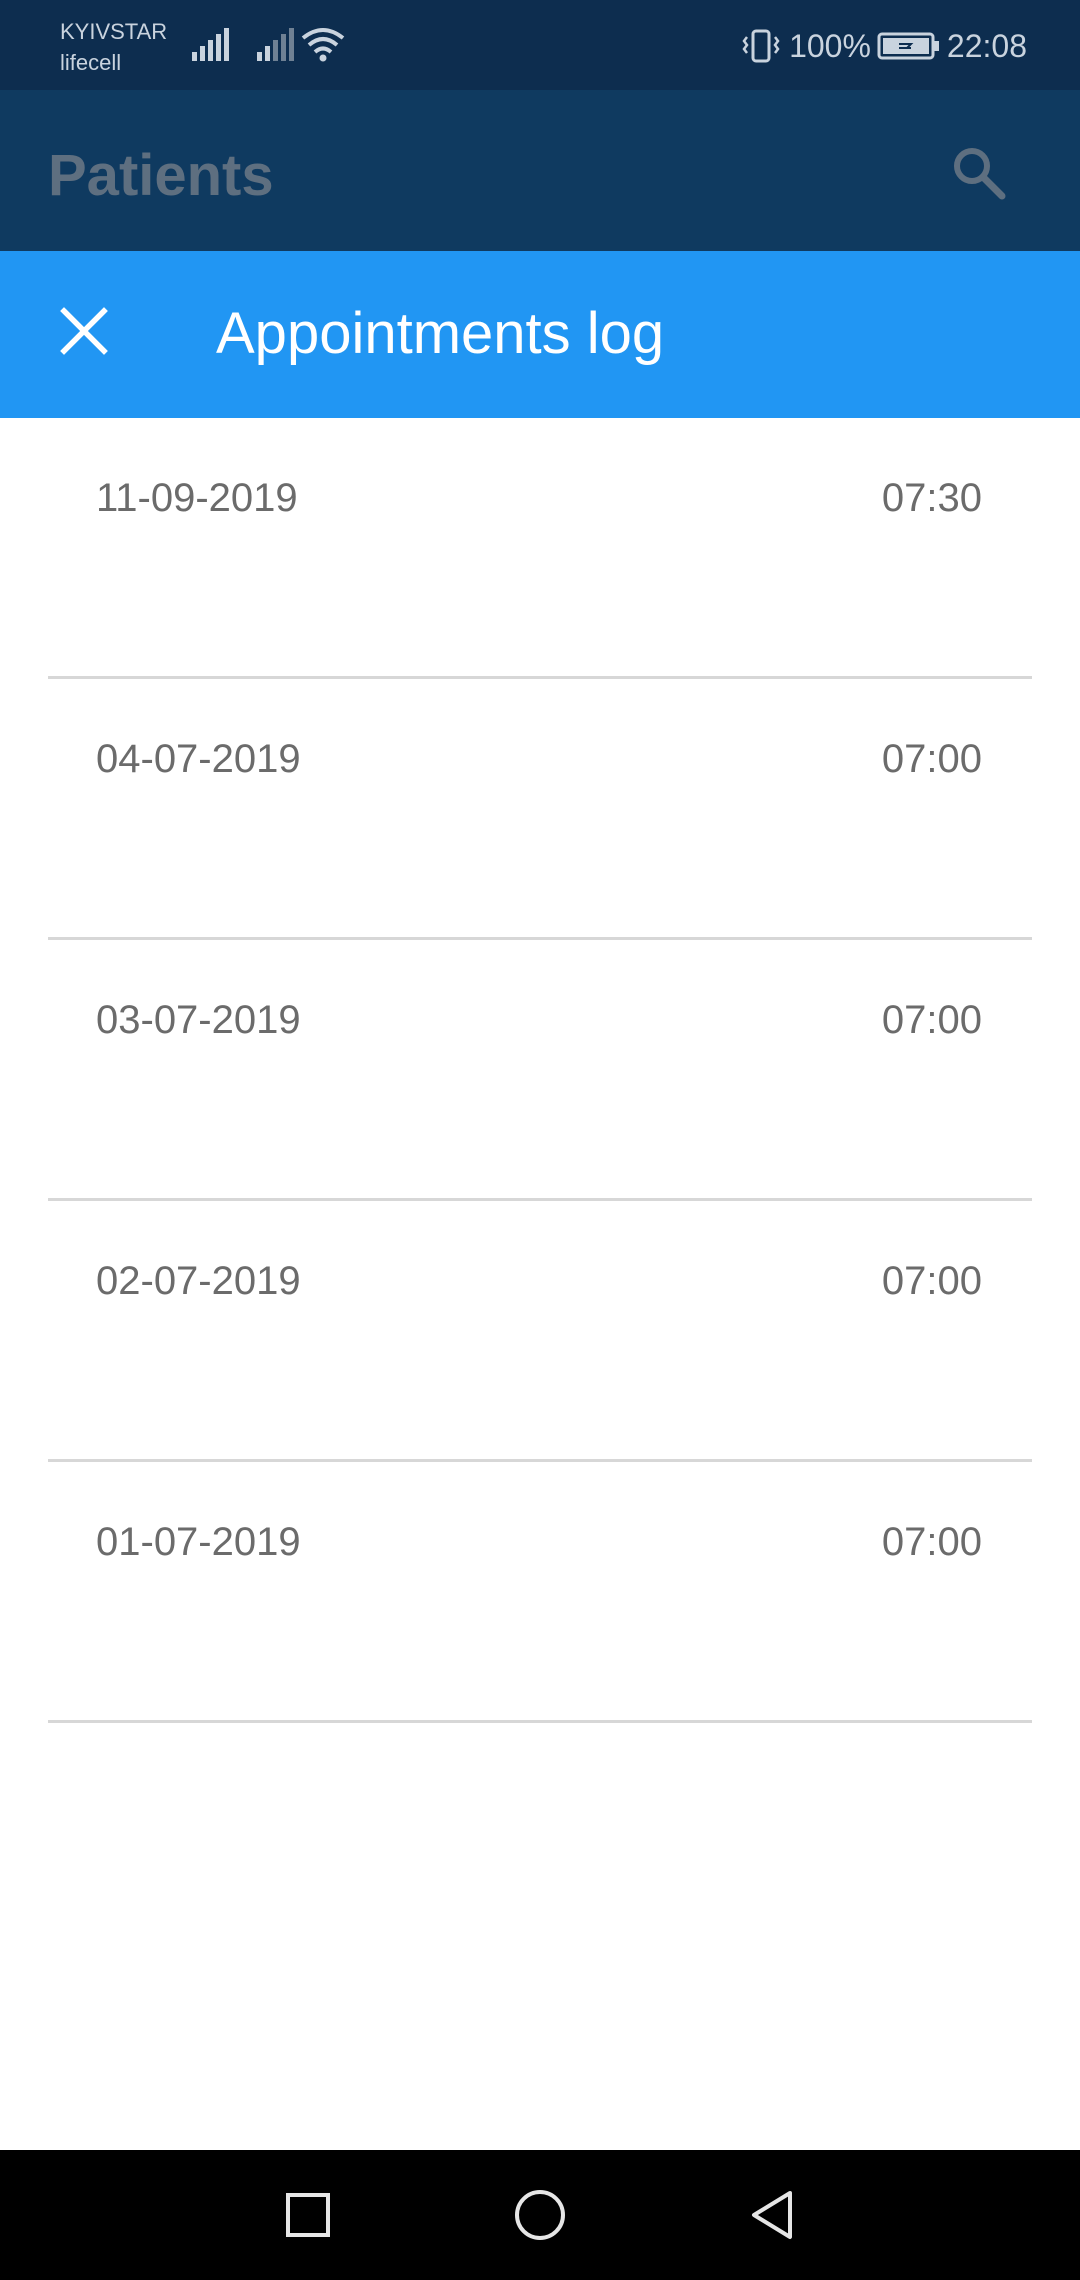 The width and height of the screenshot is (1080, 2280). What do you see at coordinates (761, 46) in the screenshot?
I see `vibrate-icon` at bounding box center [761, 46].